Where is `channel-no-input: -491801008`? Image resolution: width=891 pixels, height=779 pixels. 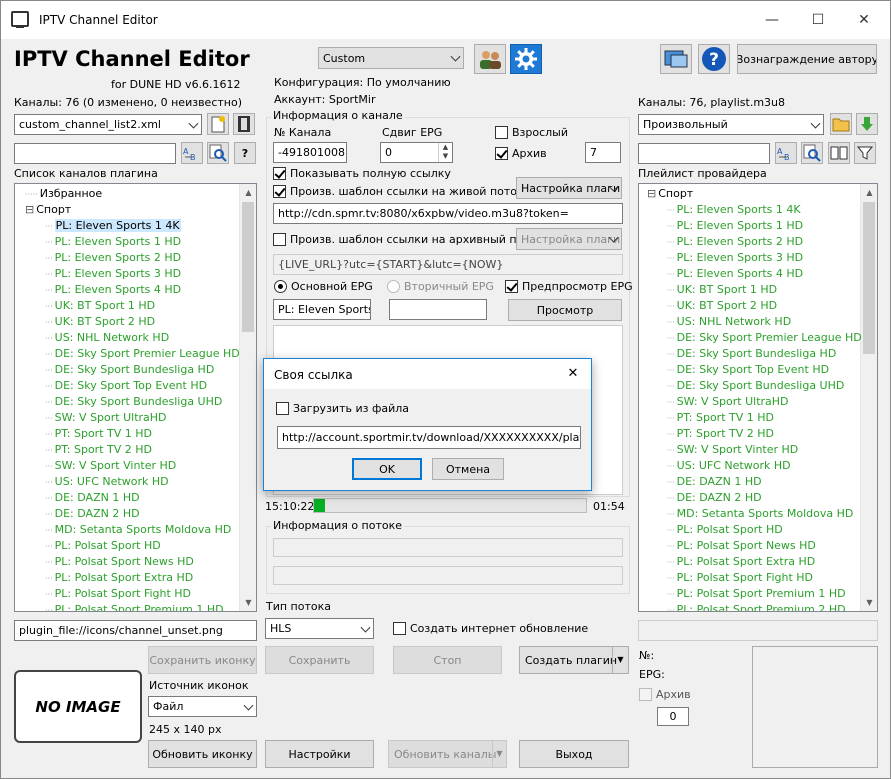
channel-no-input: -491801008 is located at coordinates (310, 152).